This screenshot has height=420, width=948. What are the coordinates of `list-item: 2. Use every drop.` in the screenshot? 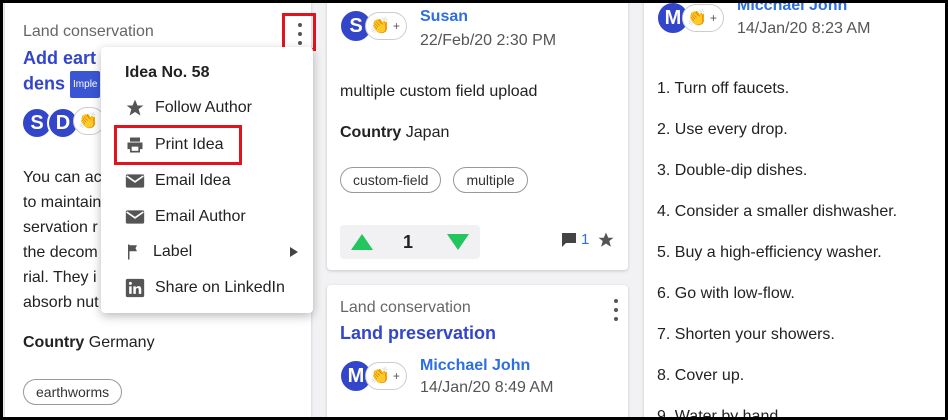 It's located at (722, 129).